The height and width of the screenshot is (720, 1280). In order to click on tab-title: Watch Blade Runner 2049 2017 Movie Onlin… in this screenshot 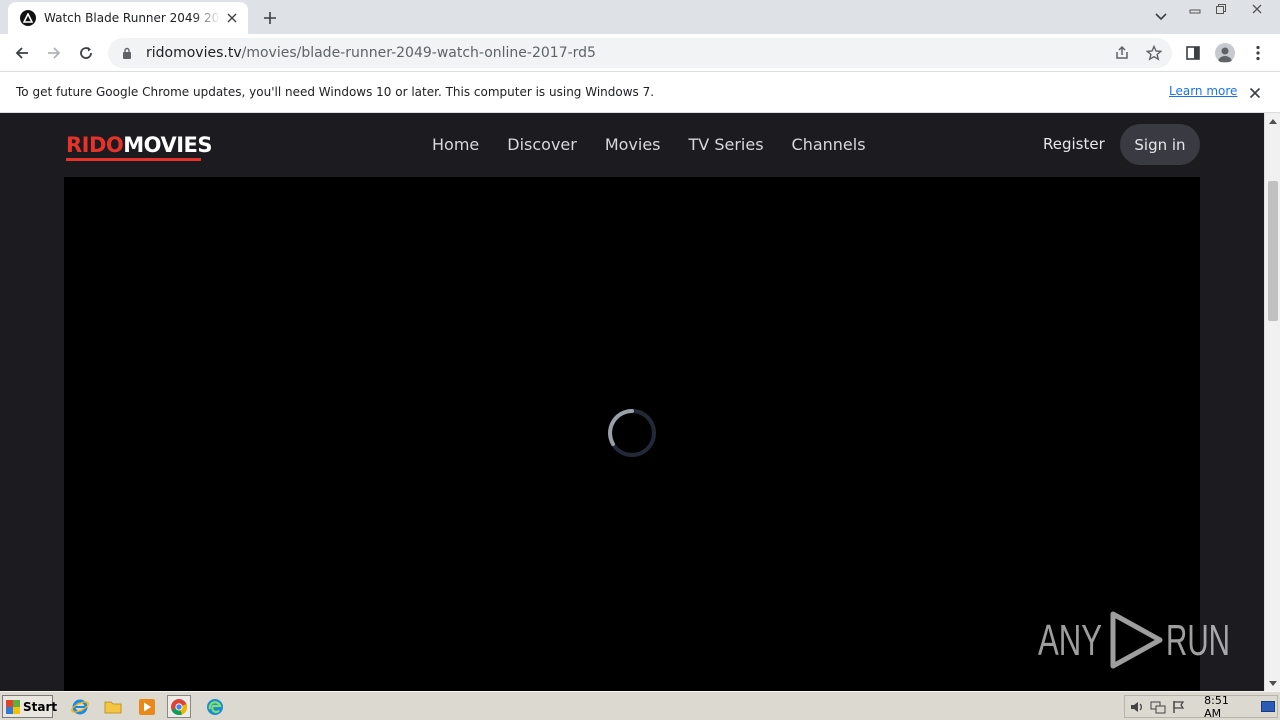, I will do `click(132, 18)`.